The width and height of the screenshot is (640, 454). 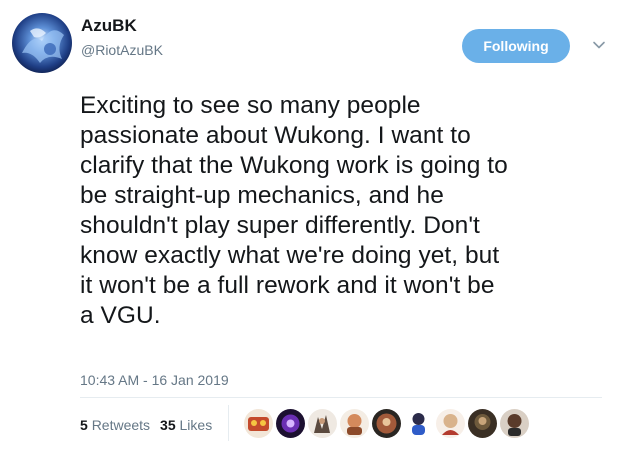 I want to click on retweets-label: Retweets, so click(x=121, y=425).